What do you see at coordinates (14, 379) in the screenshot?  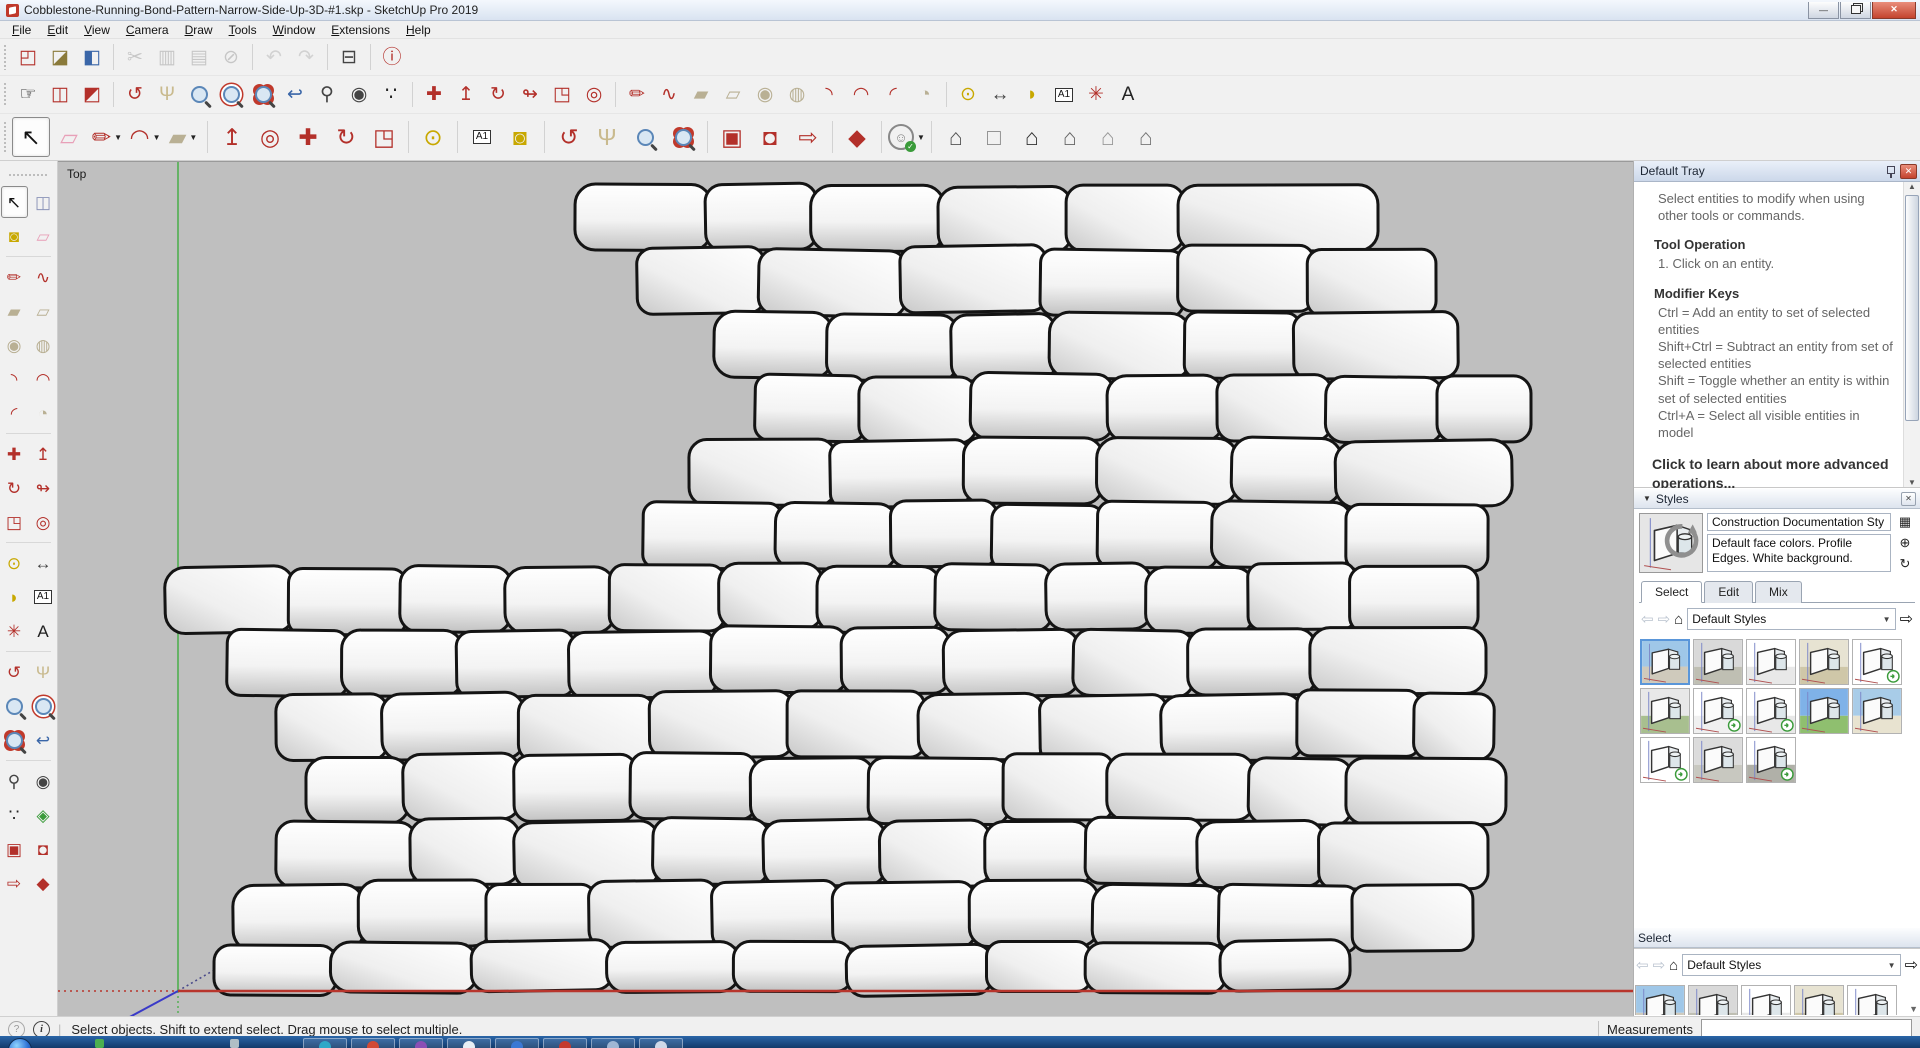 I see `arc-button: ◝` at bounding box center [14, 379].